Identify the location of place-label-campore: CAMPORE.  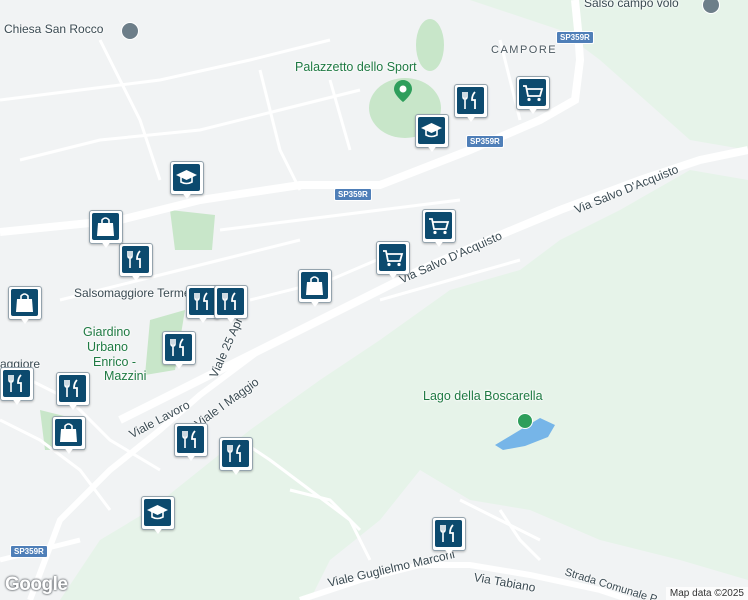
(524, 50).